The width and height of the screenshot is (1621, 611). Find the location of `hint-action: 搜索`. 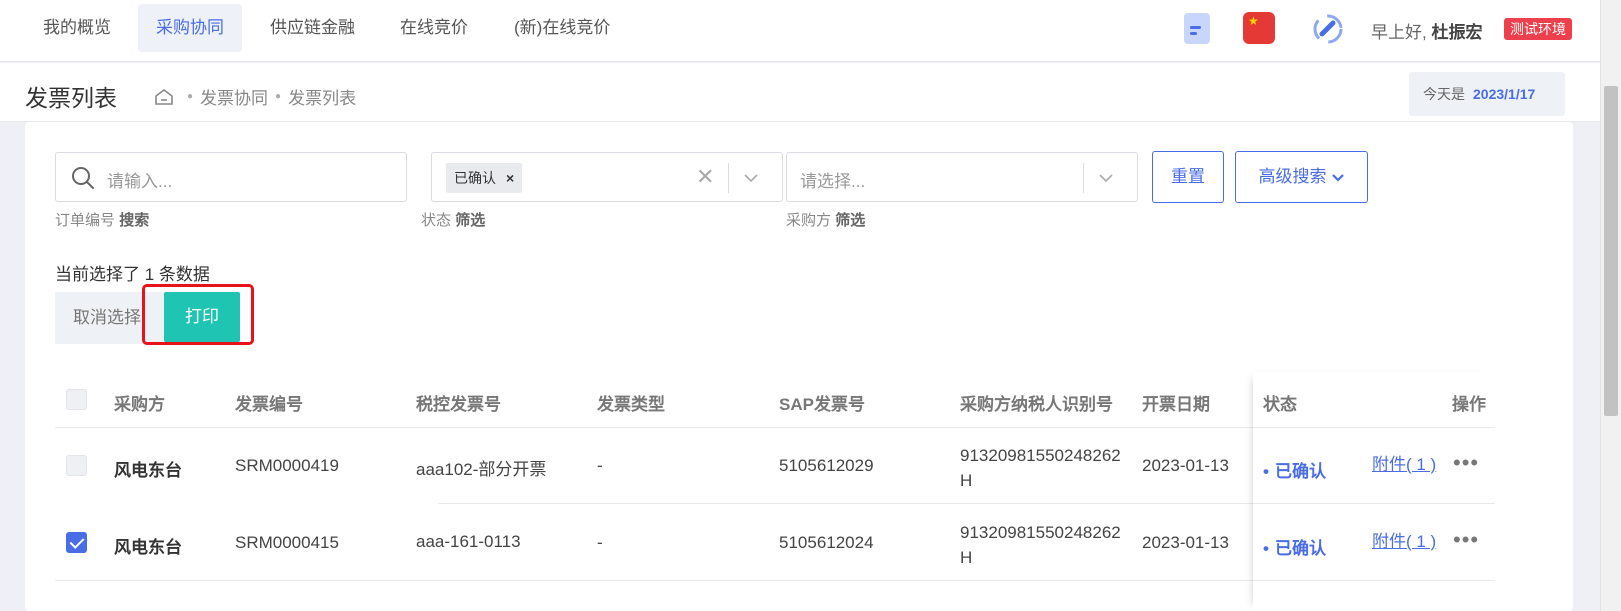

hint-action: 搜索 is located at coordinates (134, 220).